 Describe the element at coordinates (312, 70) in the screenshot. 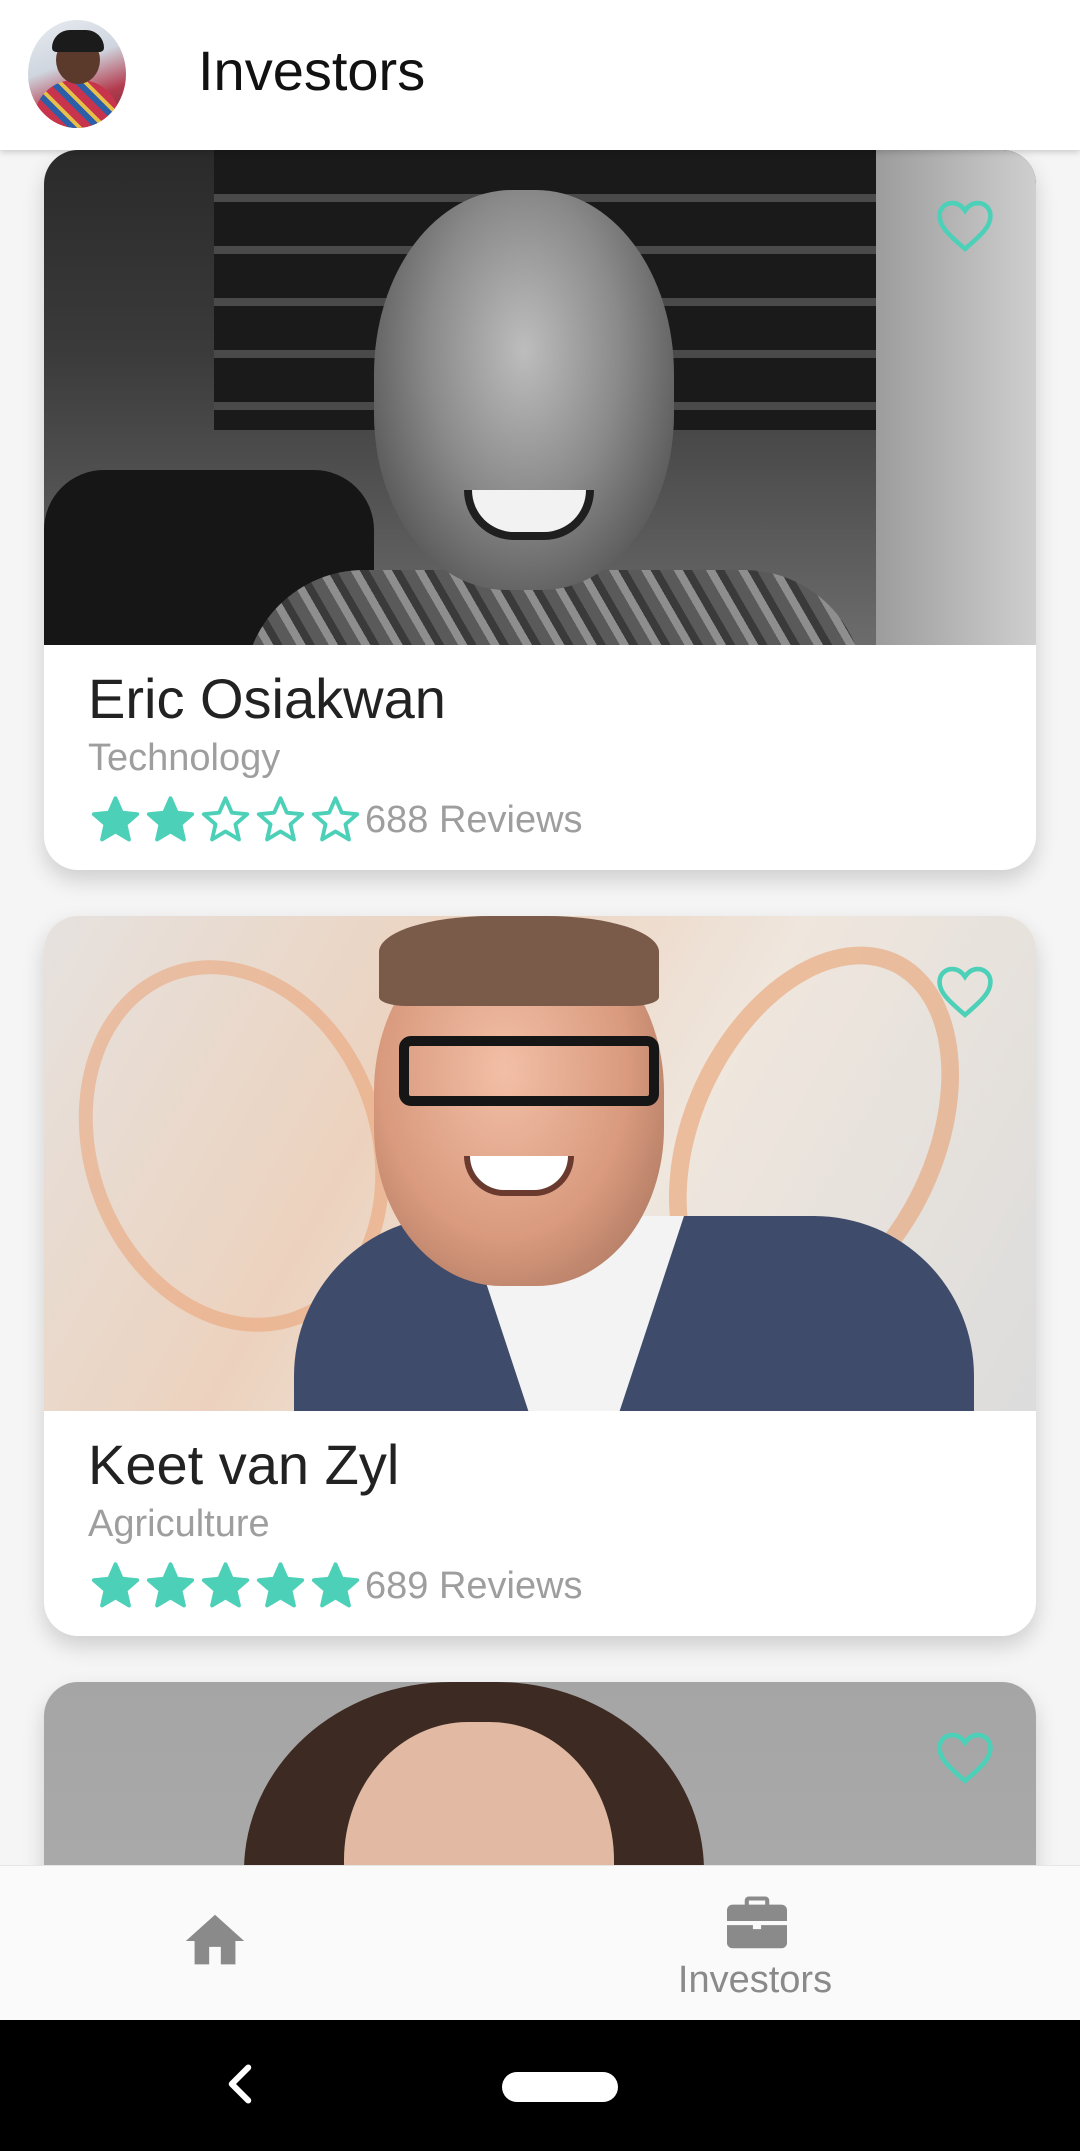

I see `page-title: Investors` at that location.